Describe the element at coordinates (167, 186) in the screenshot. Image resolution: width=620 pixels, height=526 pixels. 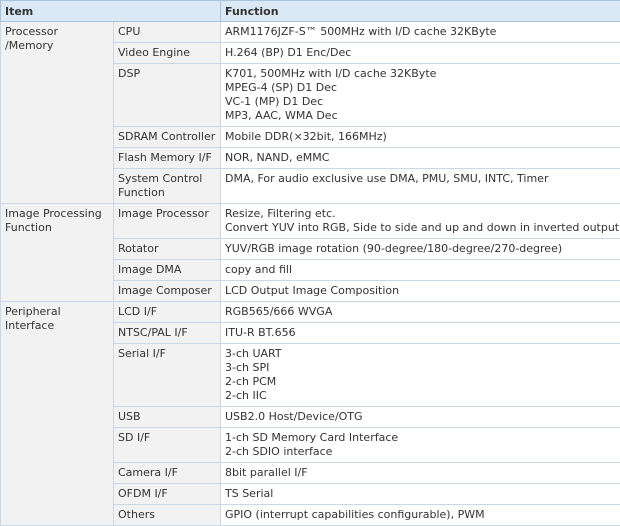
I see `sub-item-label: System Control Function` at that location.